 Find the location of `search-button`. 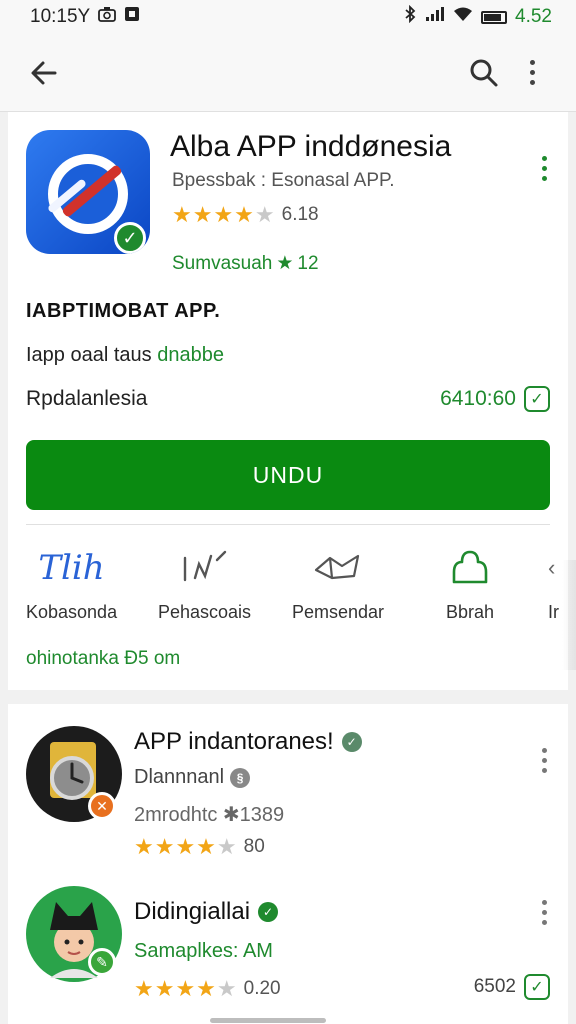

search-button is located at coordinates (484, 73).